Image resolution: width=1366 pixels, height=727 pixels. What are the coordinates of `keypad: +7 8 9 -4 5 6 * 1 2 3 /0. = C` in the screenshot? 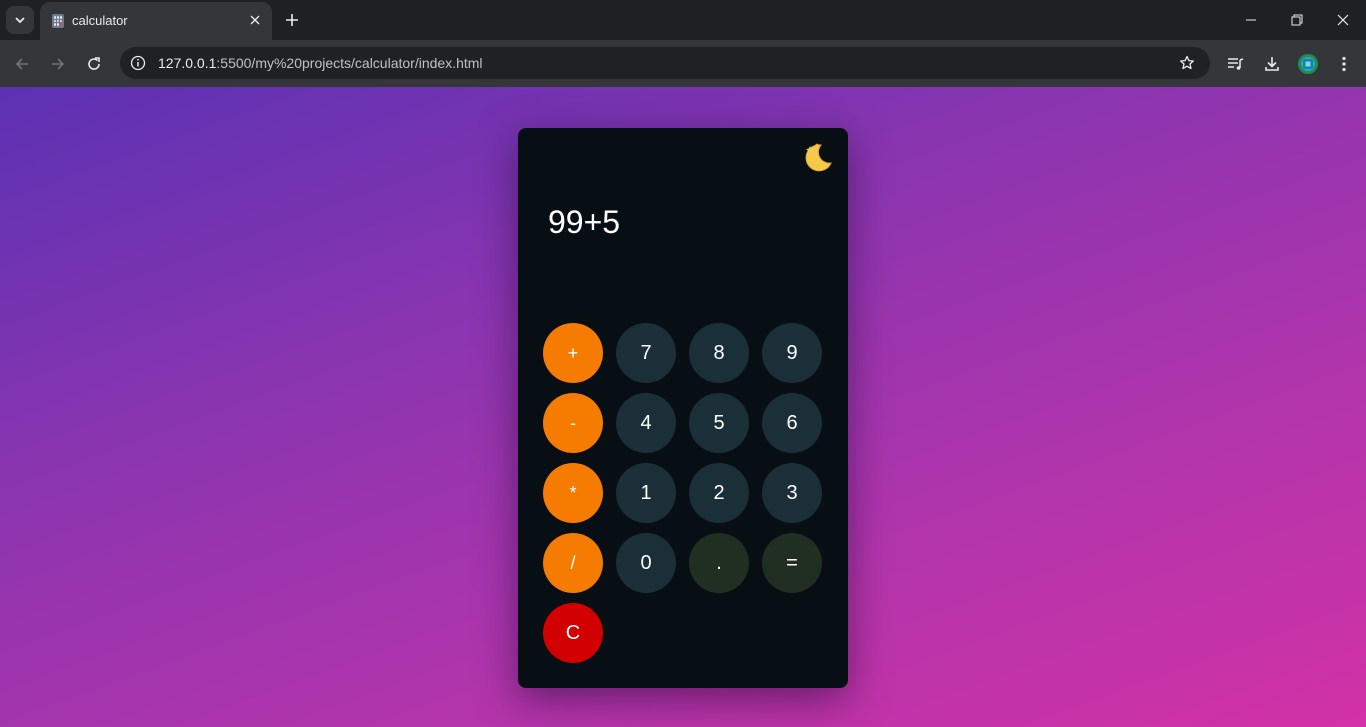 It's located at (682, 493).